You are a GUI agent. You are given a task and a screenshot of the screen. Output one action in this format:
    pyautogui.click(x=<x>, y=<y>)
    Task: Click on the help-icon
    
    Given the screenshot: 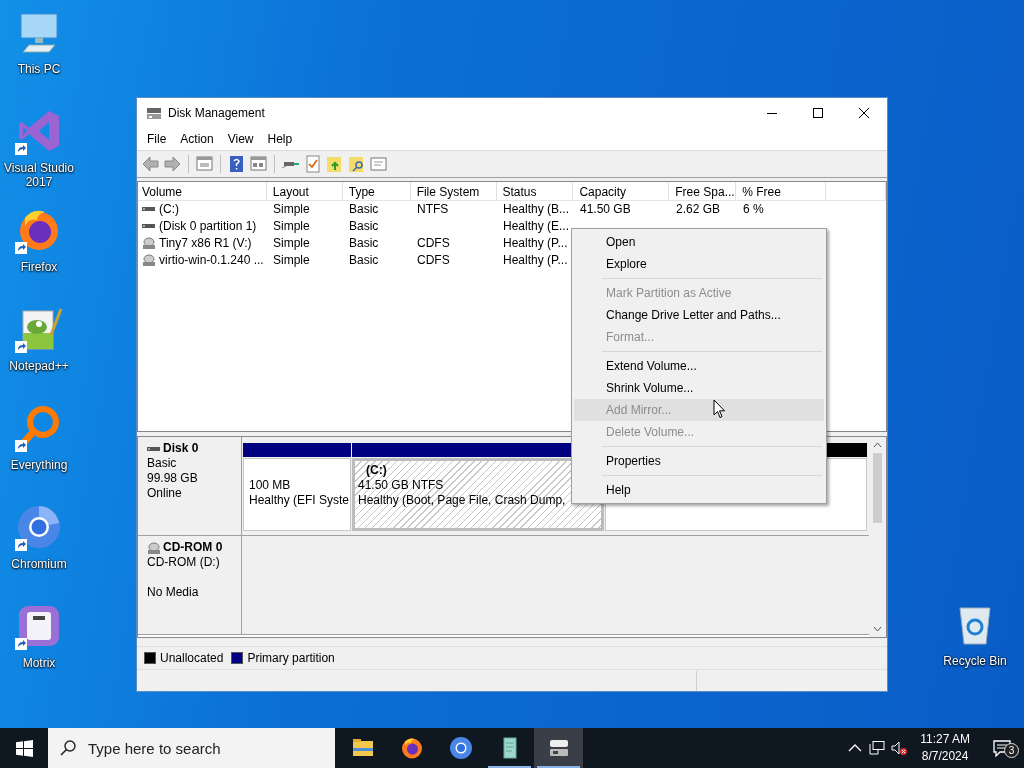 What is the action you would take?
    pyautogui.click(x=236, y=164)
    